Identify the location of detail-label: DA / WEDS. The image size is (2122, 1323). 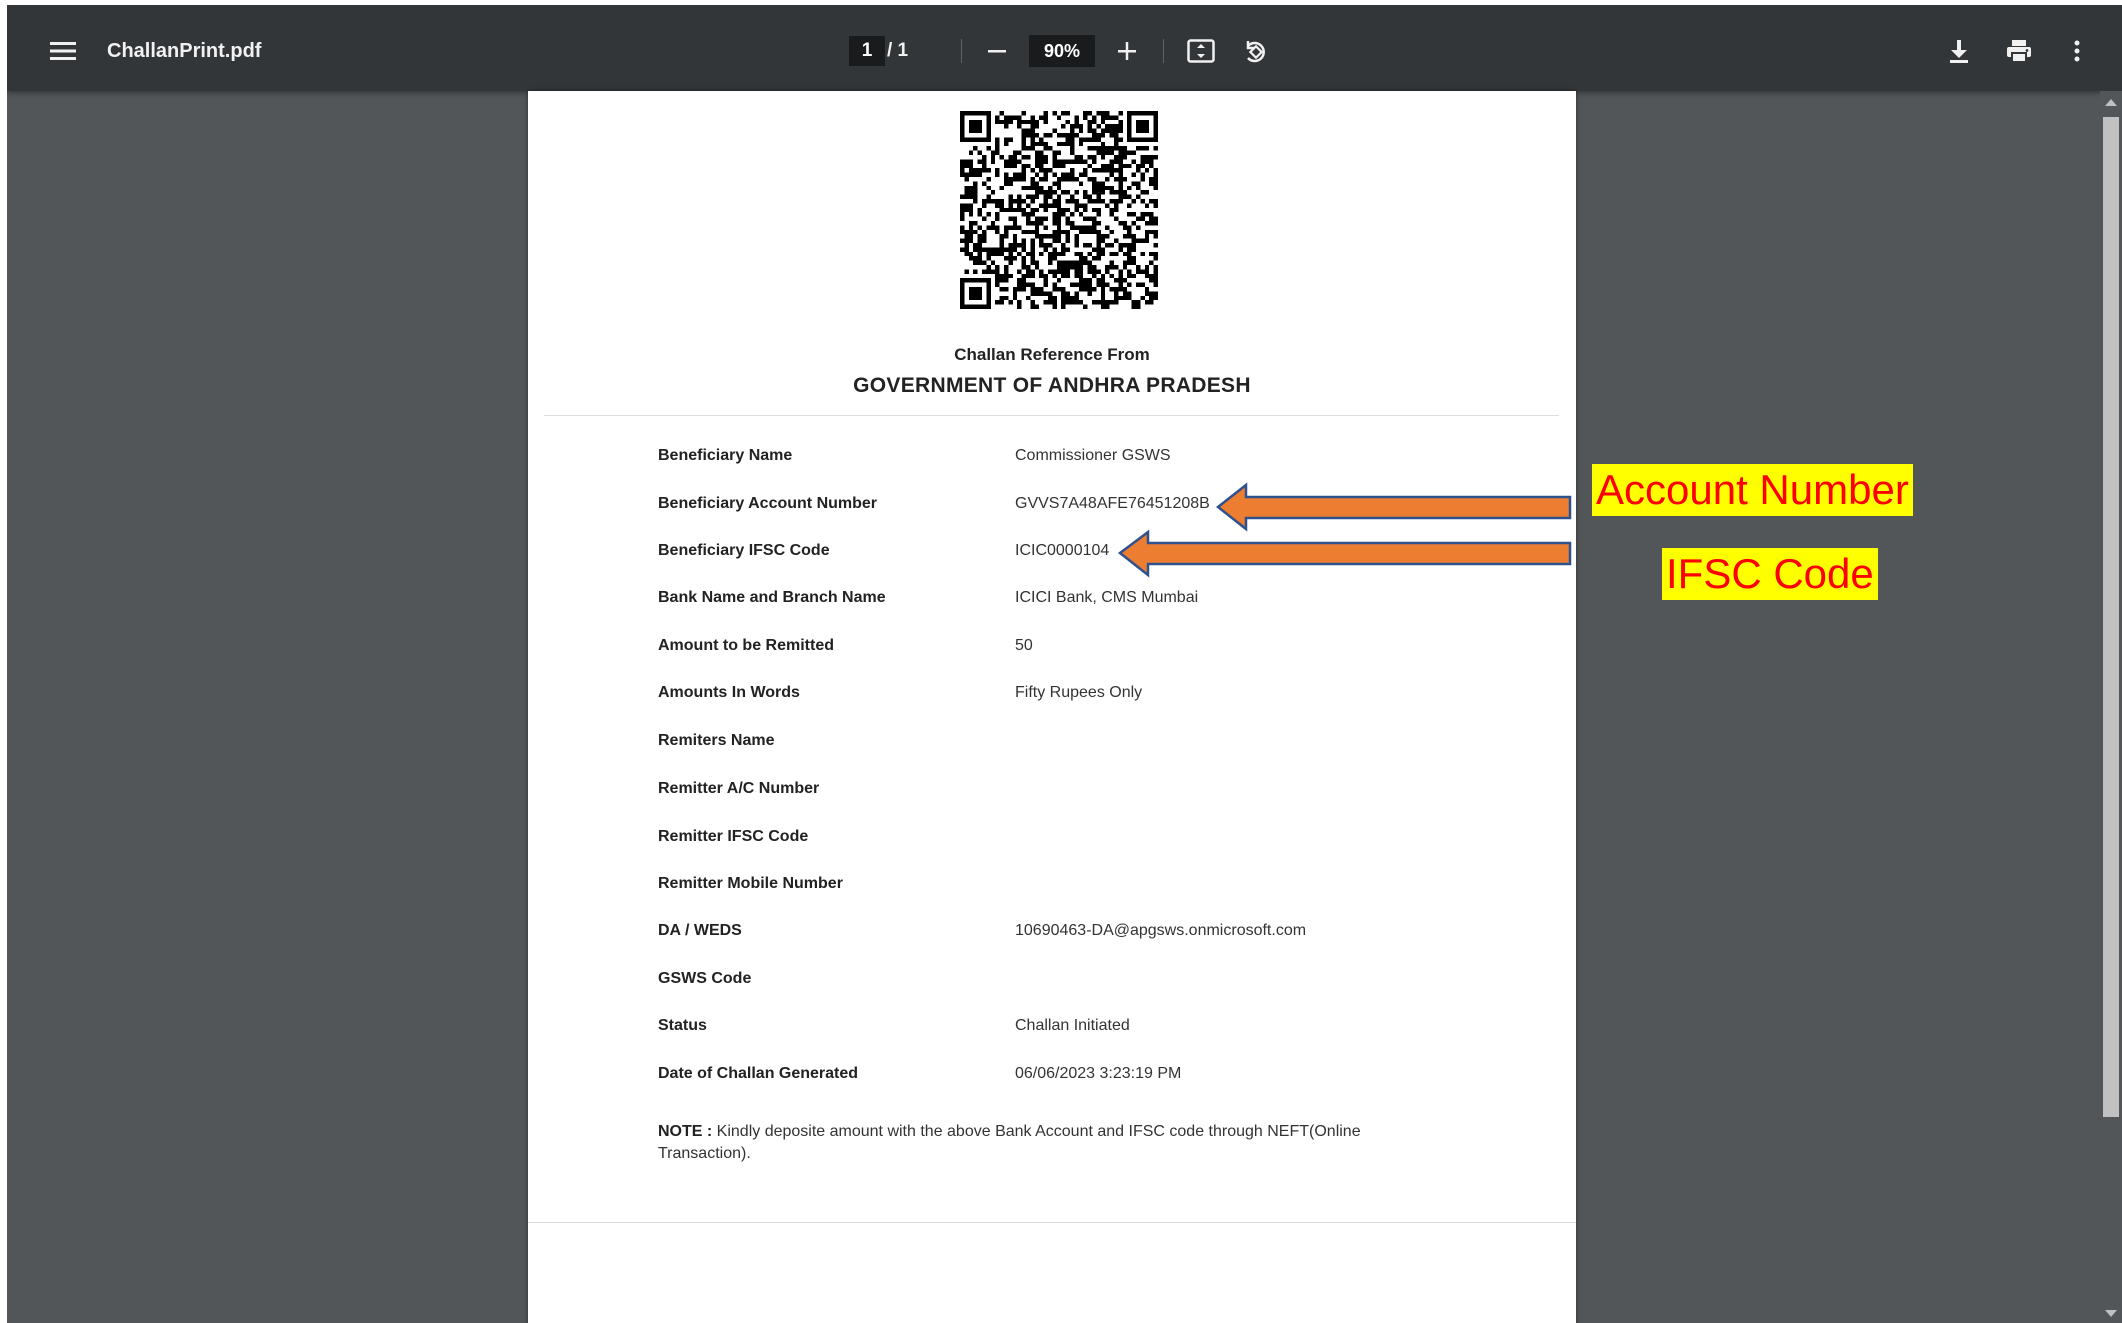
(700, 930).